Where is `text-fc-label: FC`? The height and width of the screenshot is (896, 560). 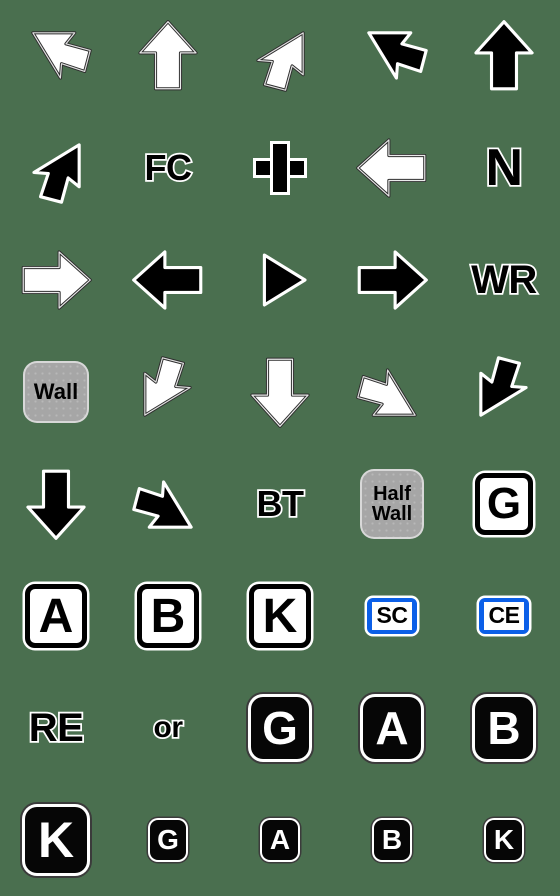 text-fc-label: FC is located at coordinates (168, 167).